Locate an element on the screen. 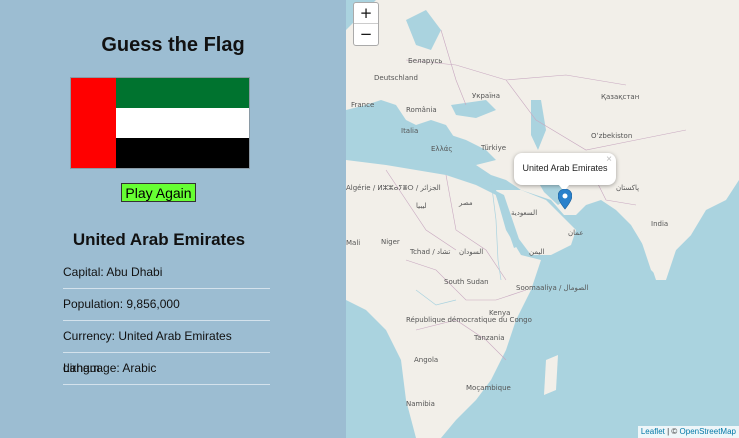 Image resolution: width=739 pixels, height=438 pixels. map-label-drc: République démocratique du Congo is located at coordinates (469, 320).